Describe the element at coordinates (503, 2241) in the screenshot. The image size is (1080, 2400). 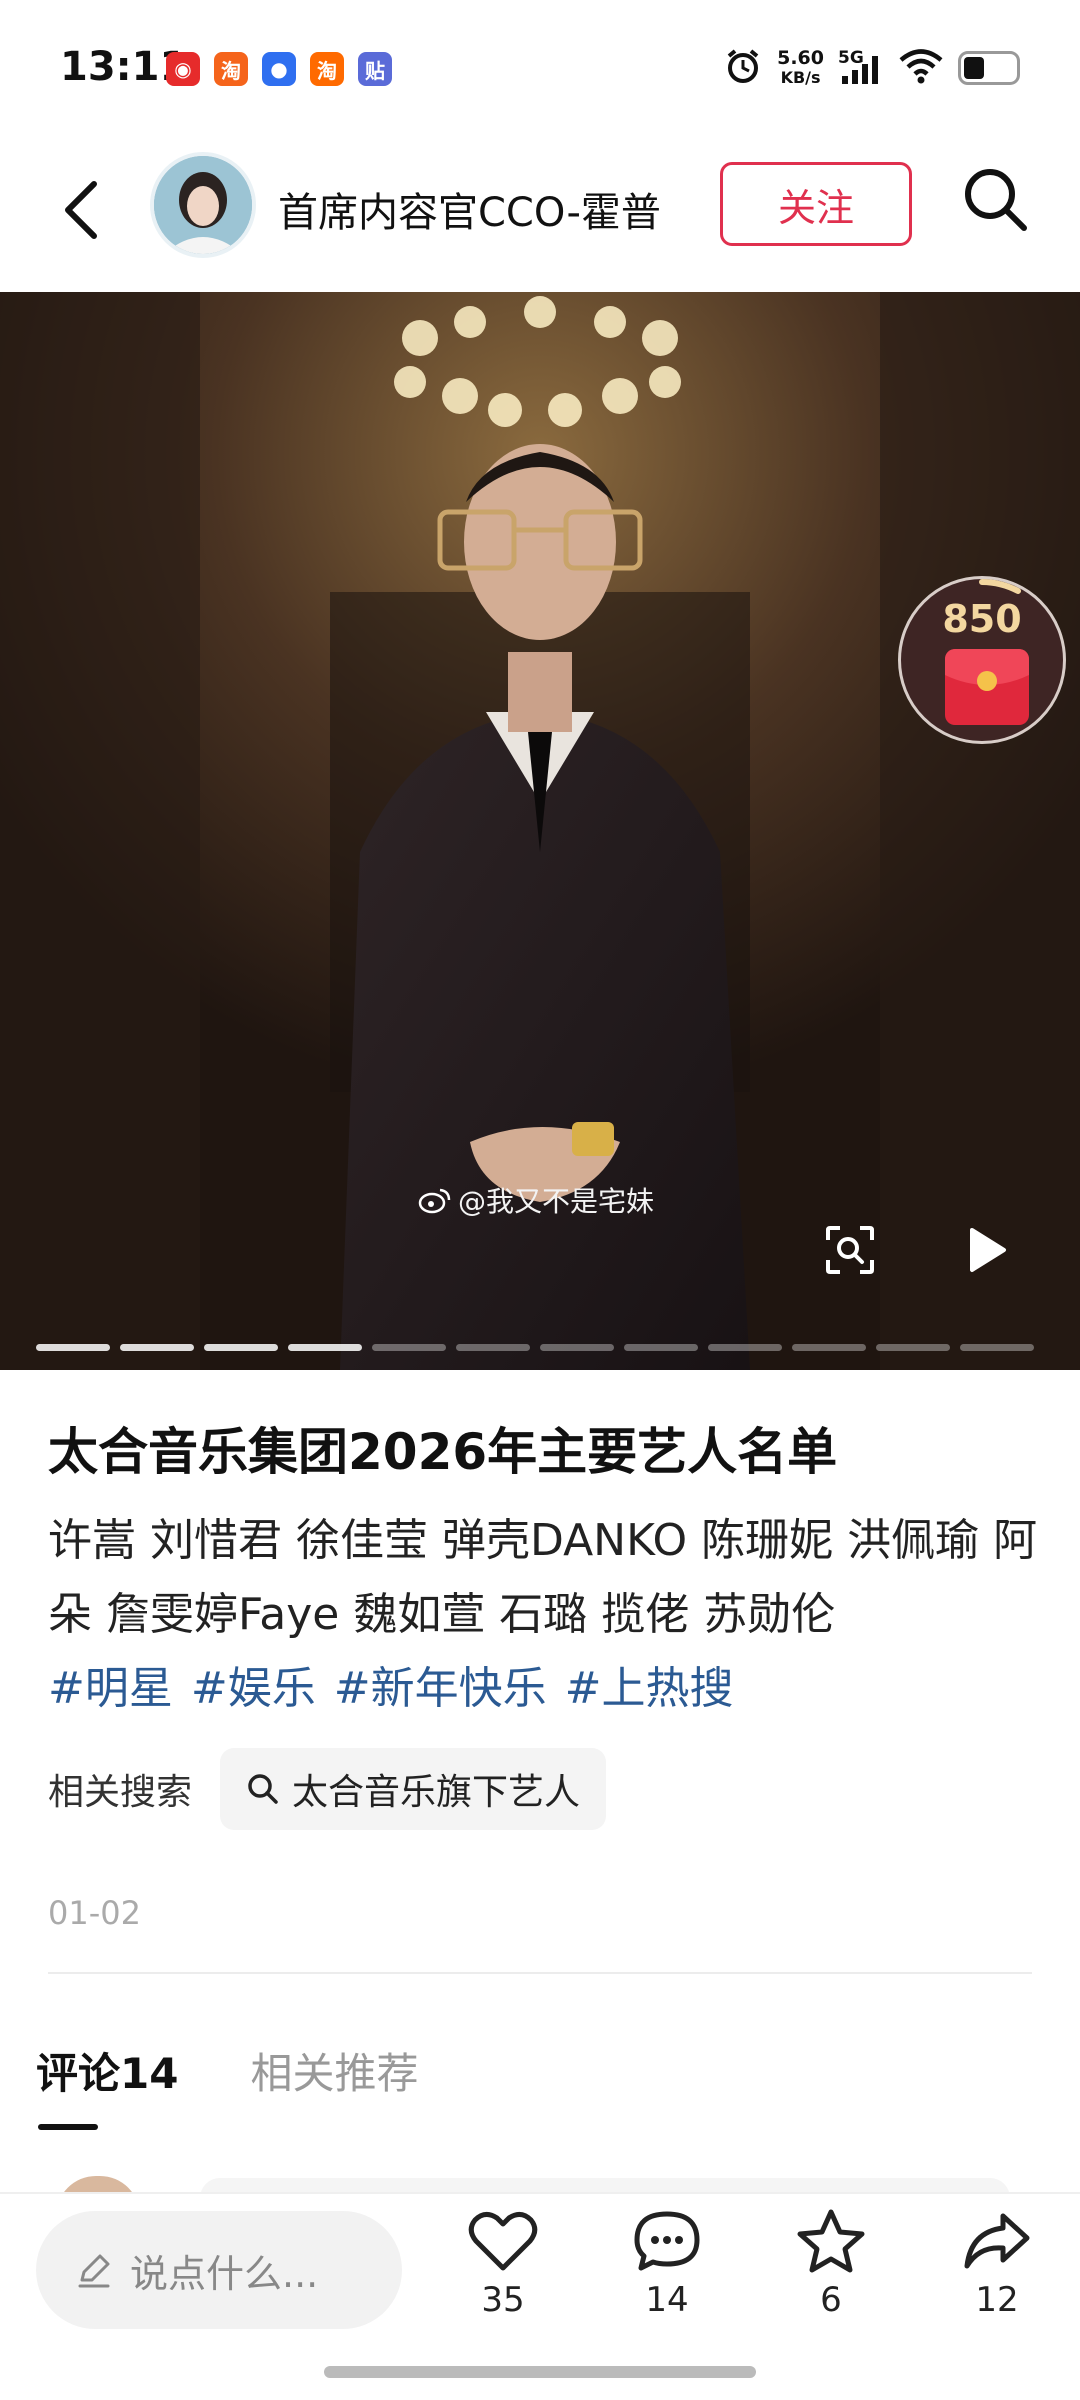
I see `heart-icon` at that location.